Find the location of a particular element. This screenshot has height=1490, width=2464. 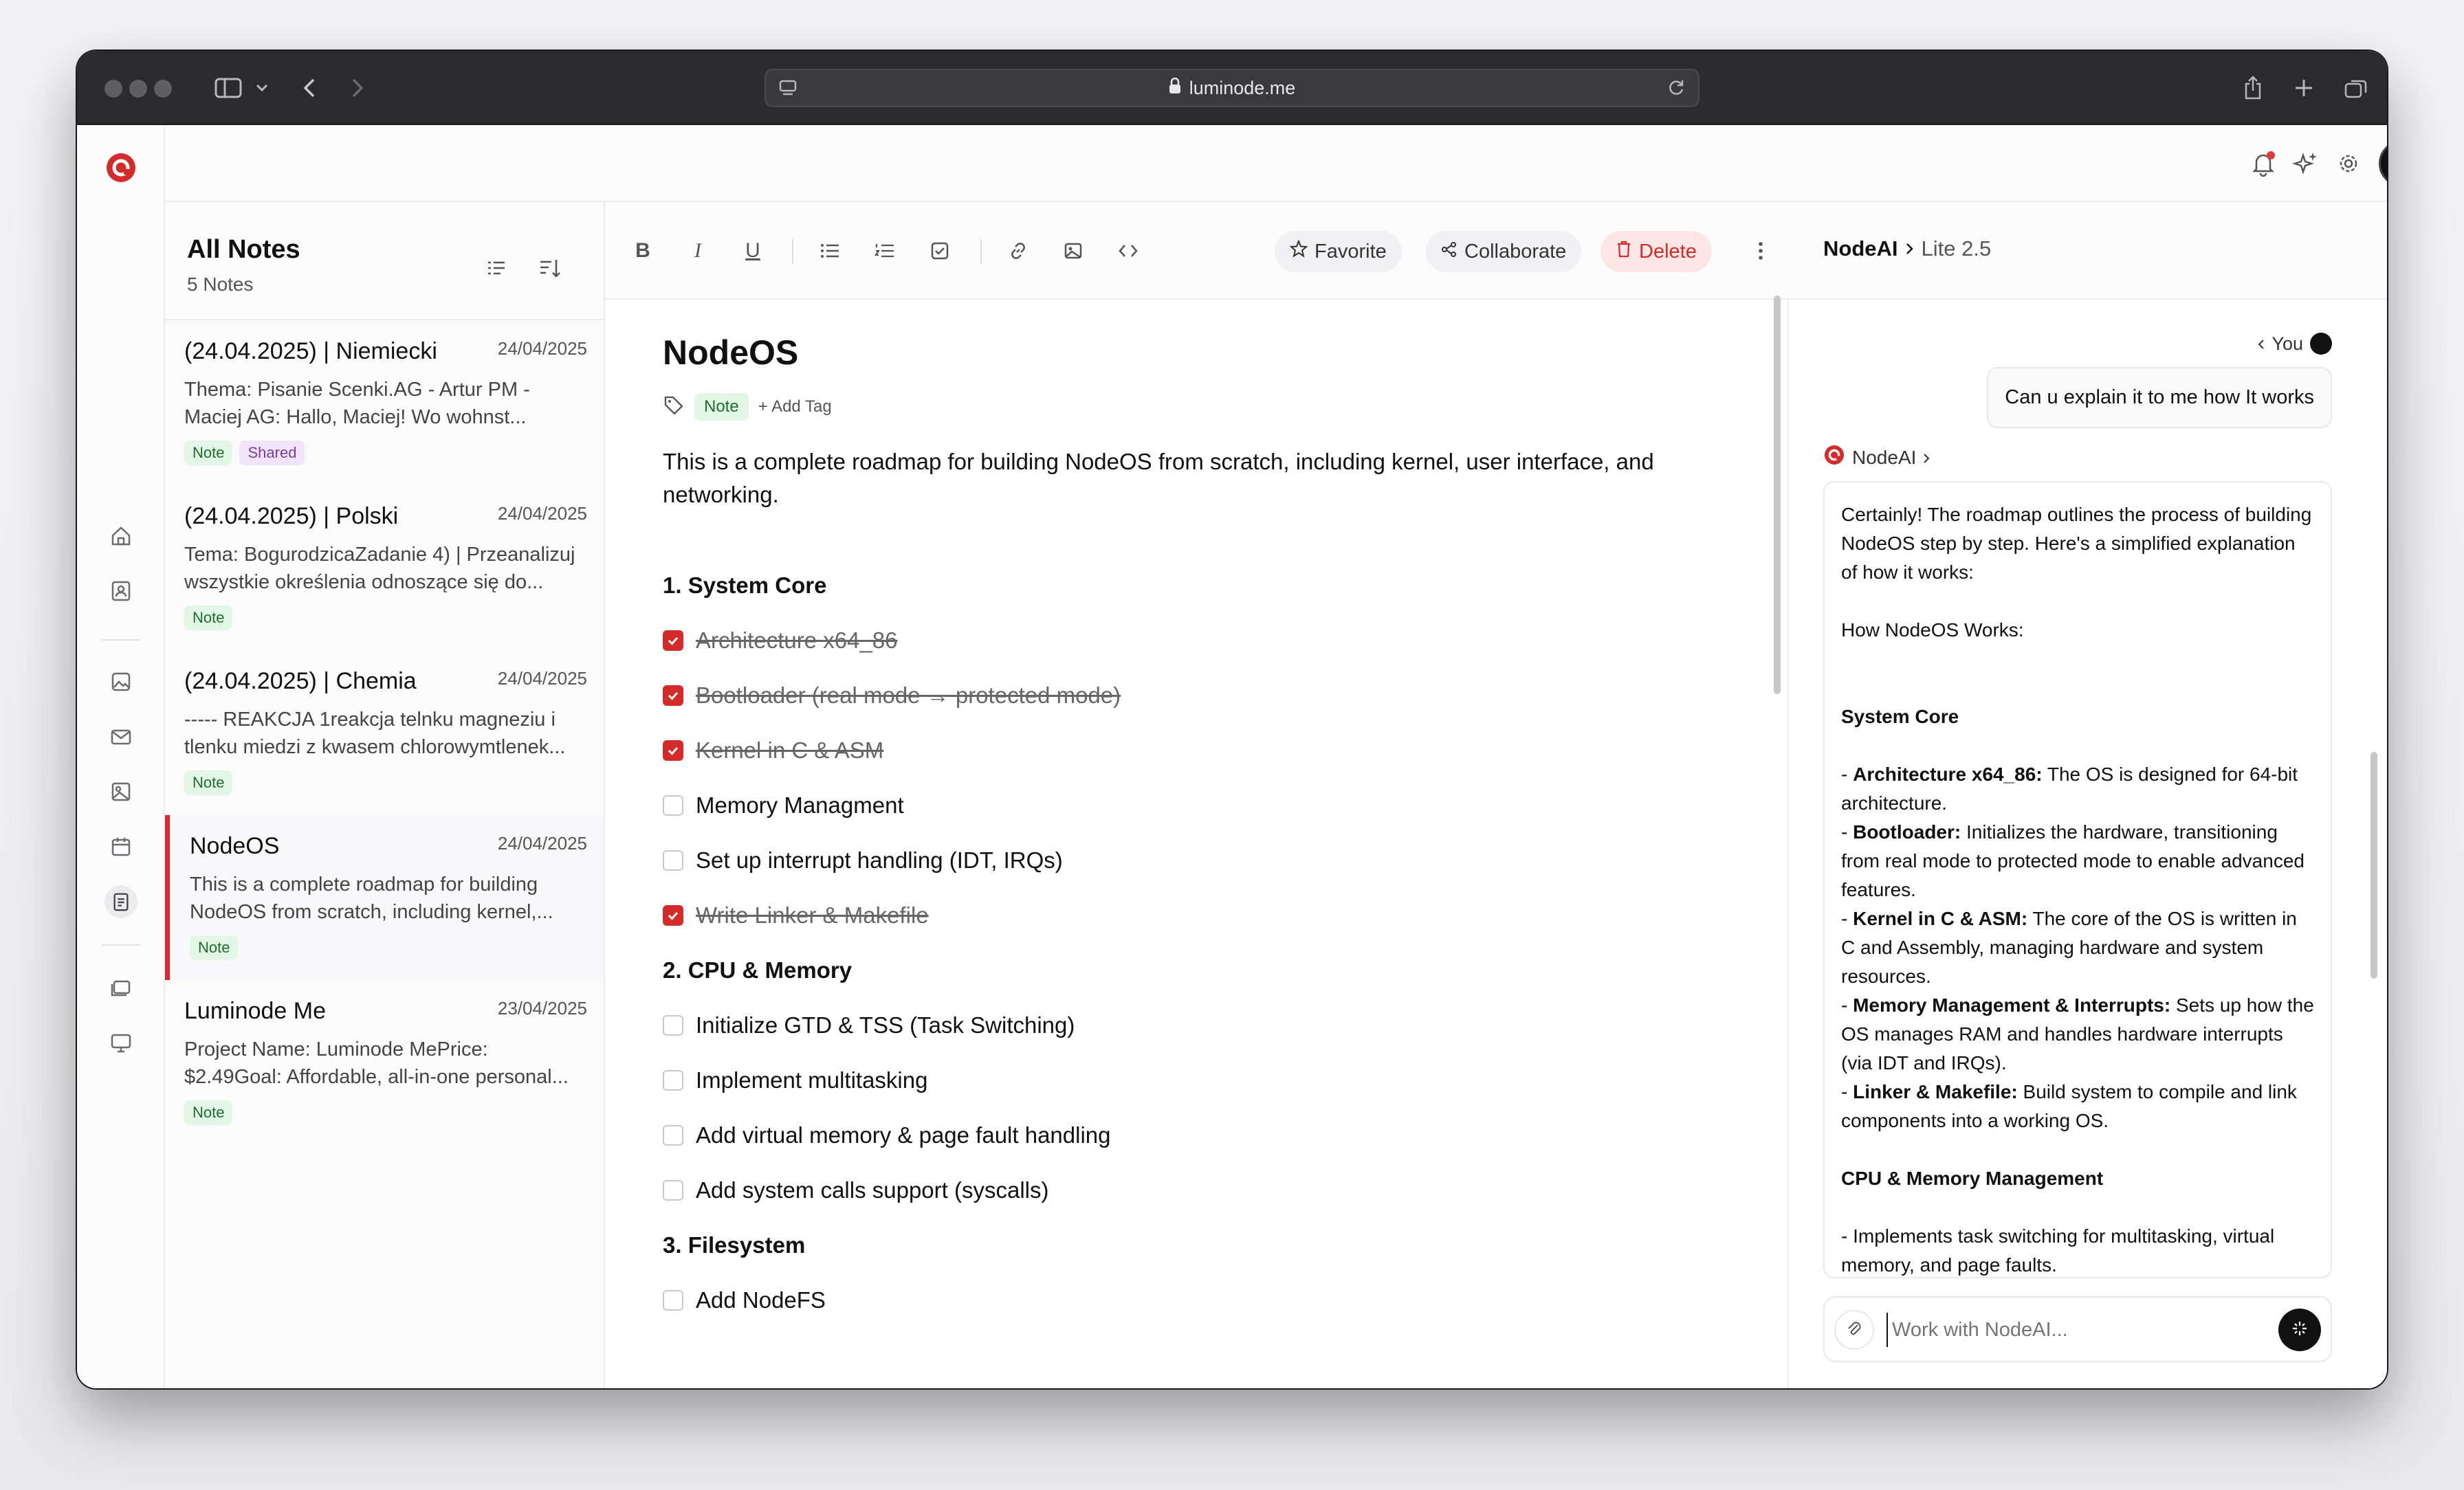

chevron-down-icon is located at coordinates (262, 88).